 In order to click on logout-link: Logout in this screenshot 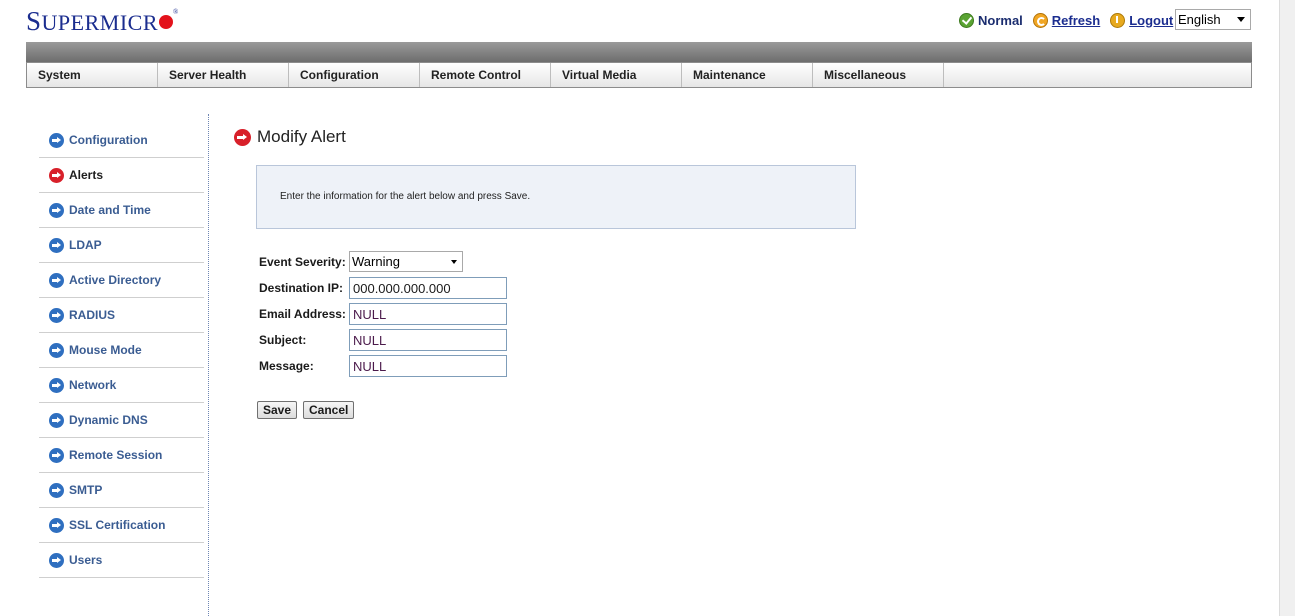, I will do `click(1151, 20)`.